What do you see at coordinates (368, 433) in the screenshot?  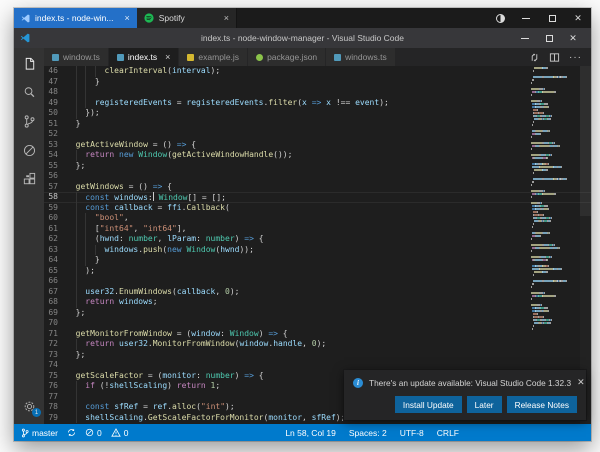 I see `status-spaces: Spaces: 2` at bounding box center [368, 433].